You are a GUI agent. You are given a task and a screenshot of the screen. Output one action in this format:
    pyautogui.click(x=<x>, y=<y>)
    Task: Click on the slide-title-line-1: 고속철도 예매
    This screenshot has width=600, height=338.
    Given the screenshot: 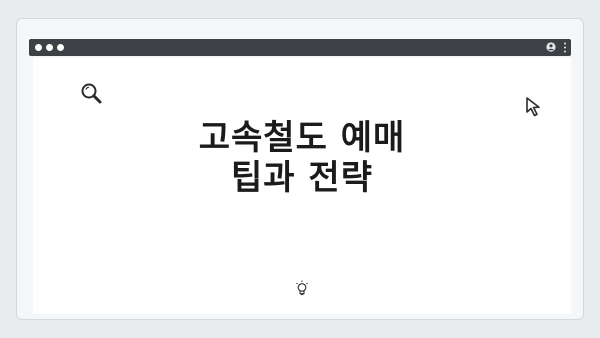 What is the action you would take?
    pyautogui.click(x=302, y=138)
    